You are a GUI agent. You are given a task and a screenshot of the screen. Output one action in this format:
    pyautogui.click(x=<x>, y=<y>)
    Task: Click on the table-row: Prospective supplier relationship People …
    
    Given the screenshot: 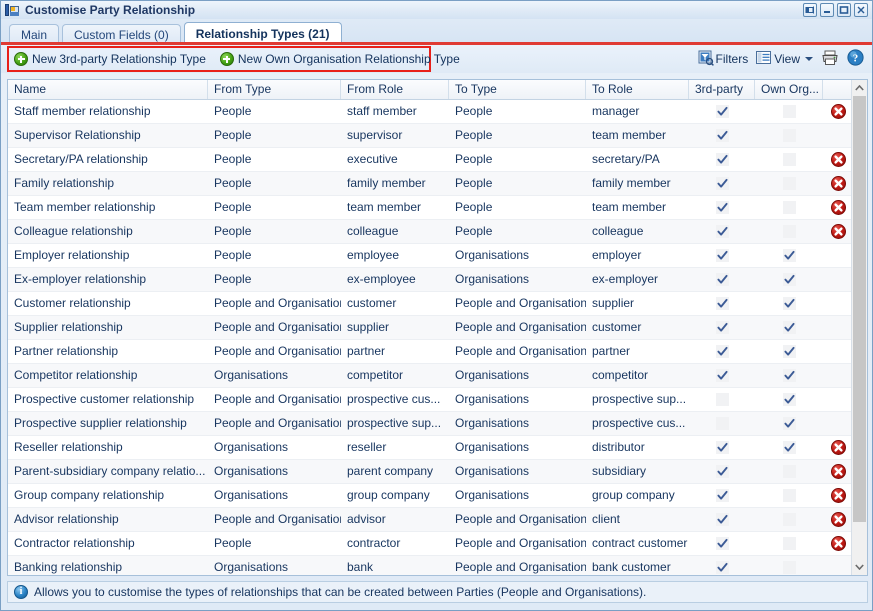 What is the action you would take?
    pyautogui.click(x=437, y=424)
    